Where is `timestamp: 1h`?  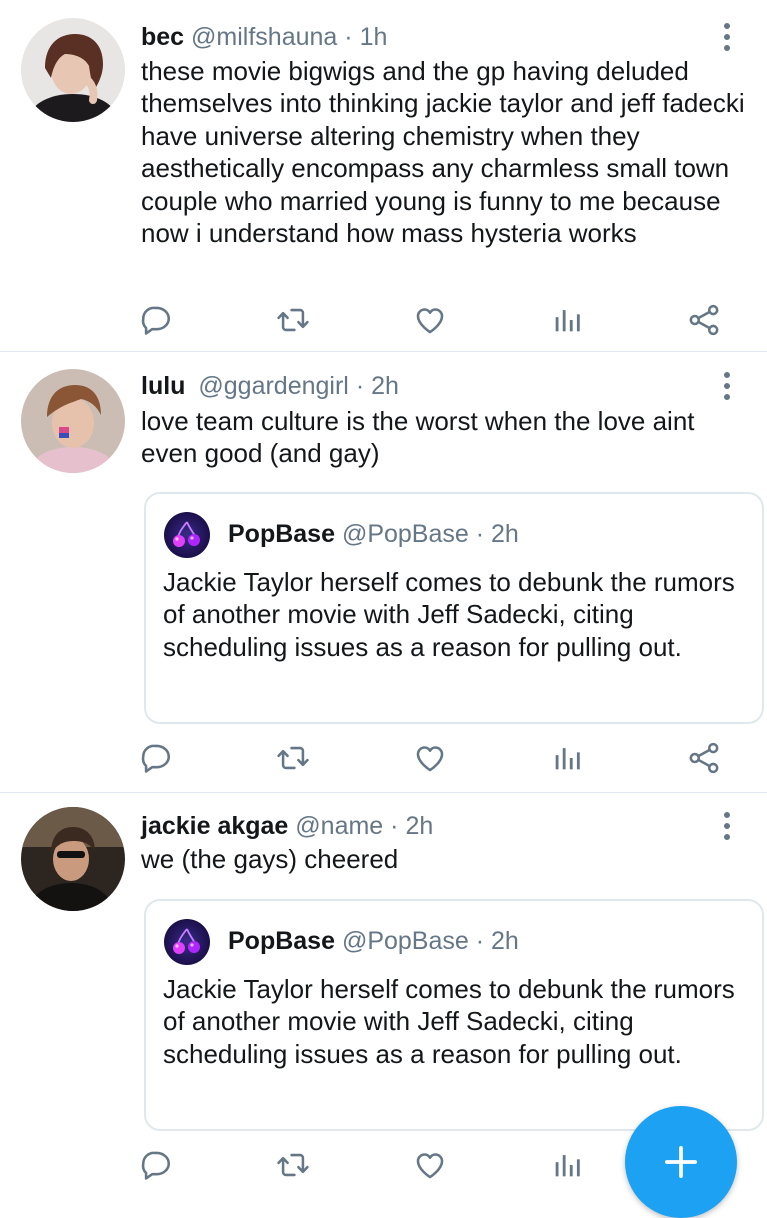 timestamp: 1h is located at coordinates (374, 37).